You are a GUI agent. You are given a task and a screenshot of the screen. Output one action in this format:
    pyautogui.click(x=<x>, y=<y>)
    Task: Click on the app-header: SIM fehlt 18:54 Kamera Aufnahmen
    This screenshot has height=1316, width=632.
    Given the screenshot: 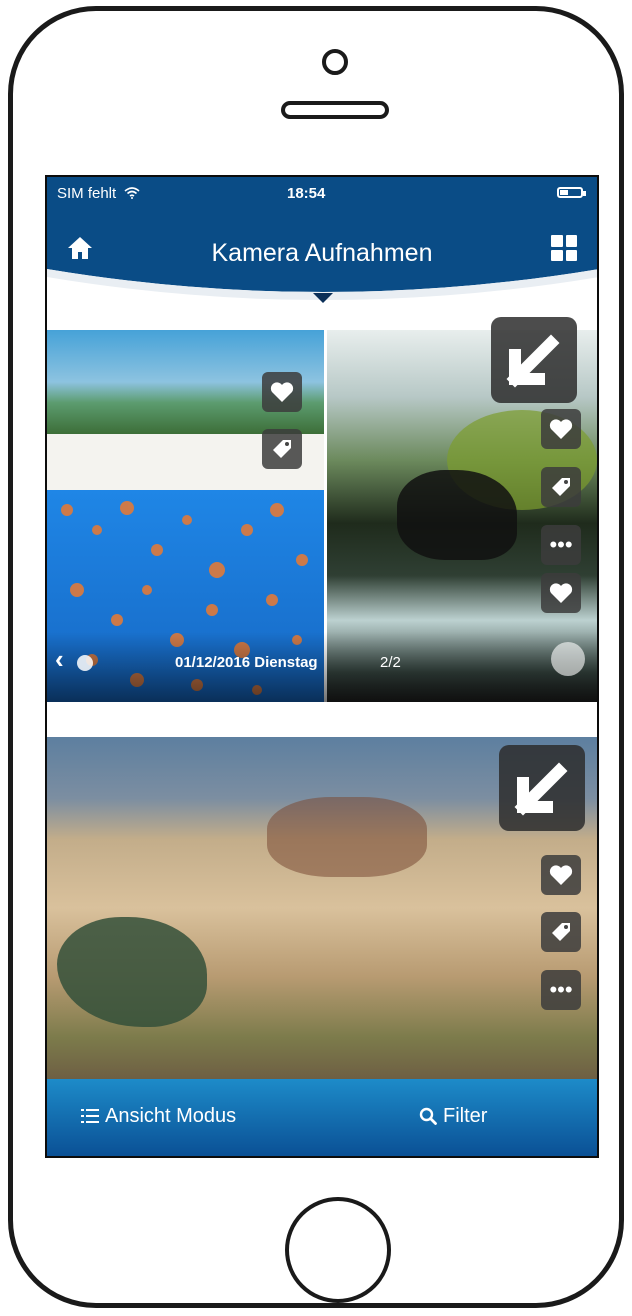 What is the action you would take?
    pyautogui.click(x=322, y=241)
    